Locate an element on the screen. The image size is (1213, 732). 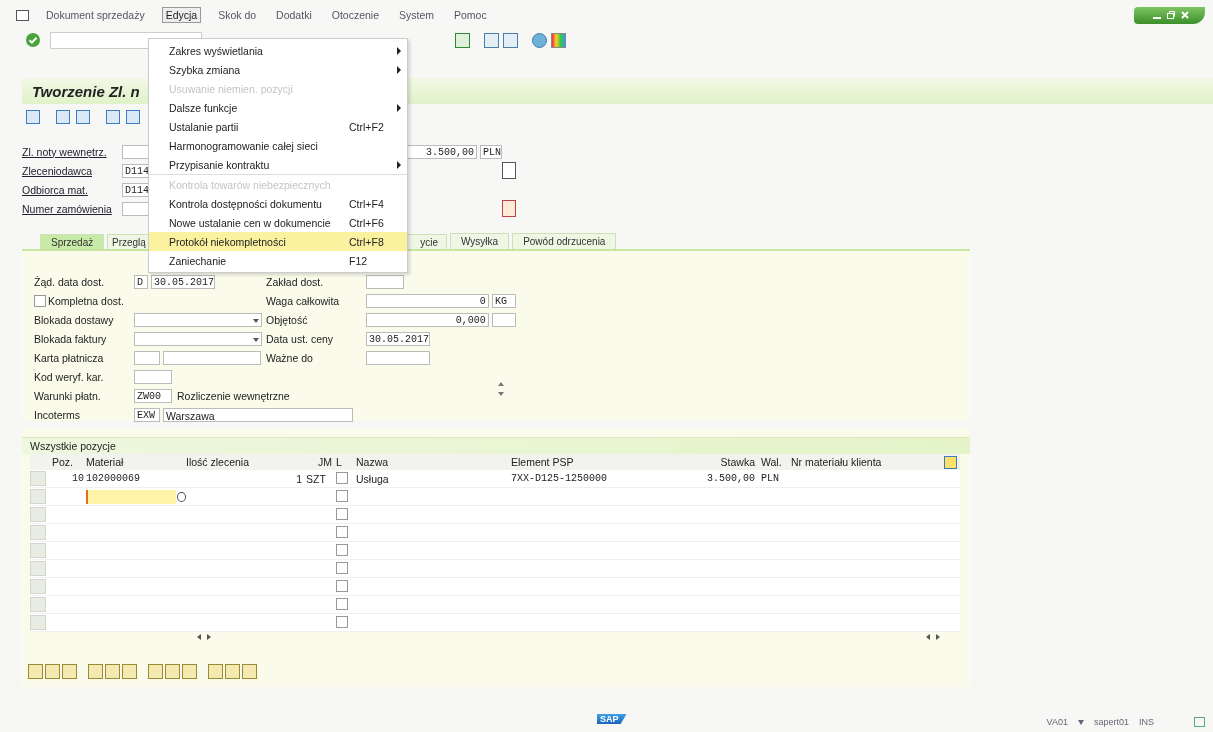
field-label: Incoterms is located at coordinates (58, 414).